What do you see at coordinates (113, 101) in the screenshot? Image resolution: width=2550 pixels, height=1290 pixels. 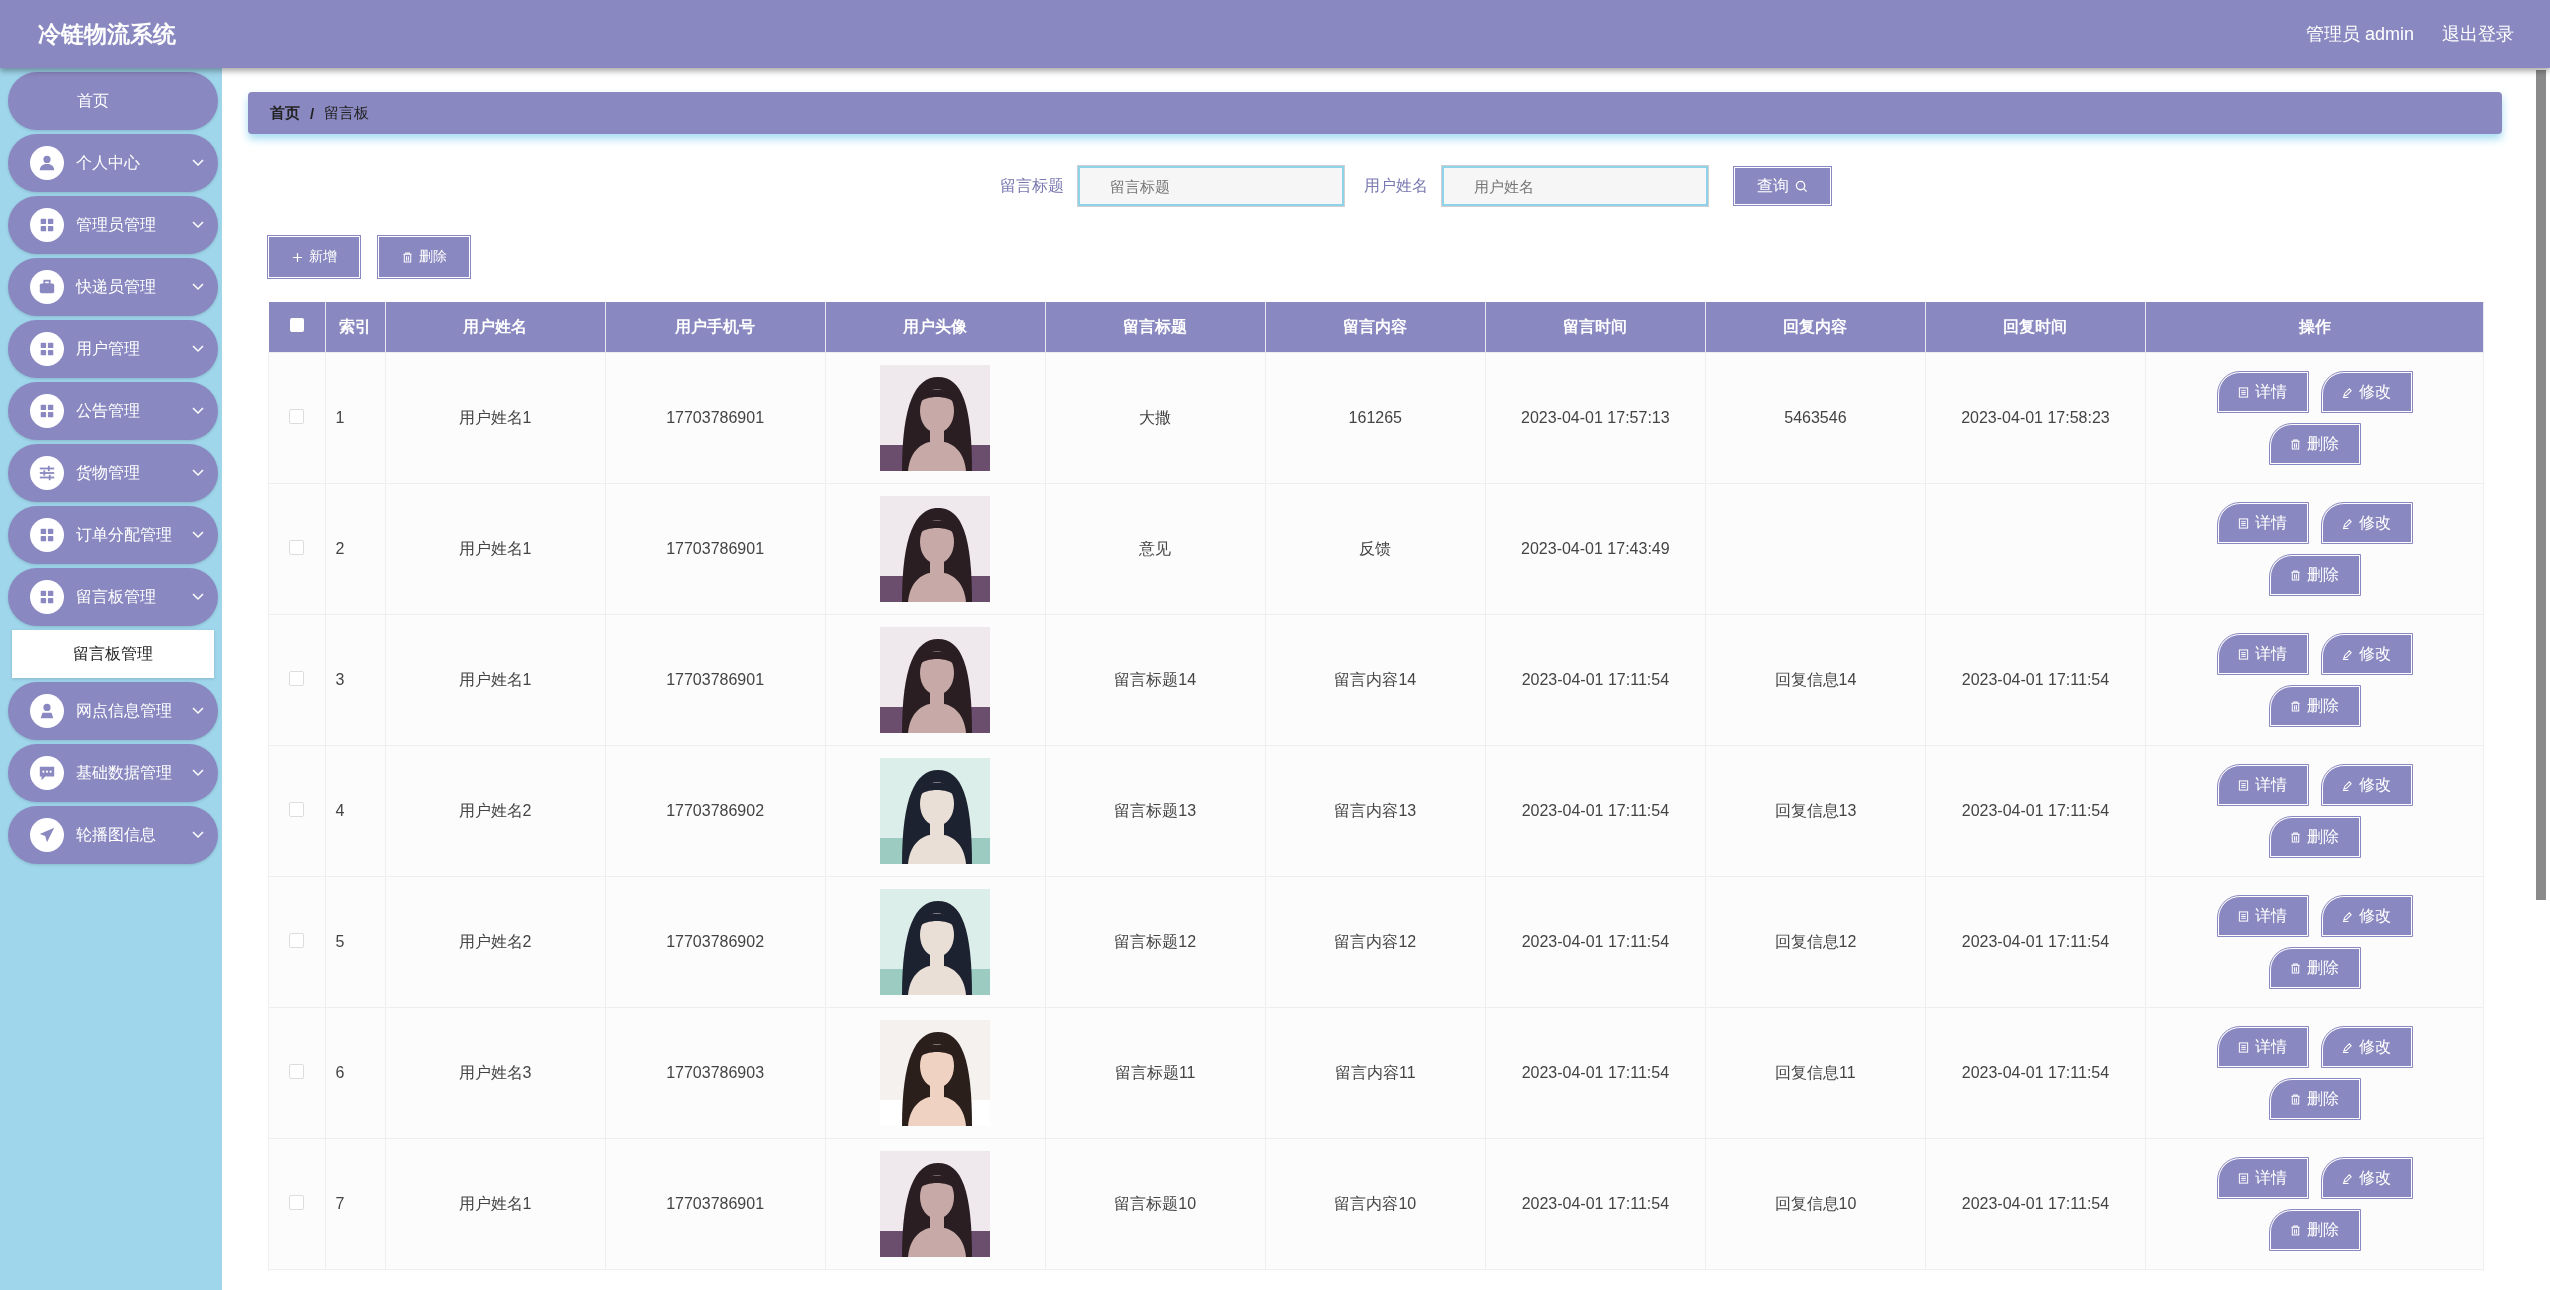 I see `menu-item: 首页` at bounding box center [113, 101].